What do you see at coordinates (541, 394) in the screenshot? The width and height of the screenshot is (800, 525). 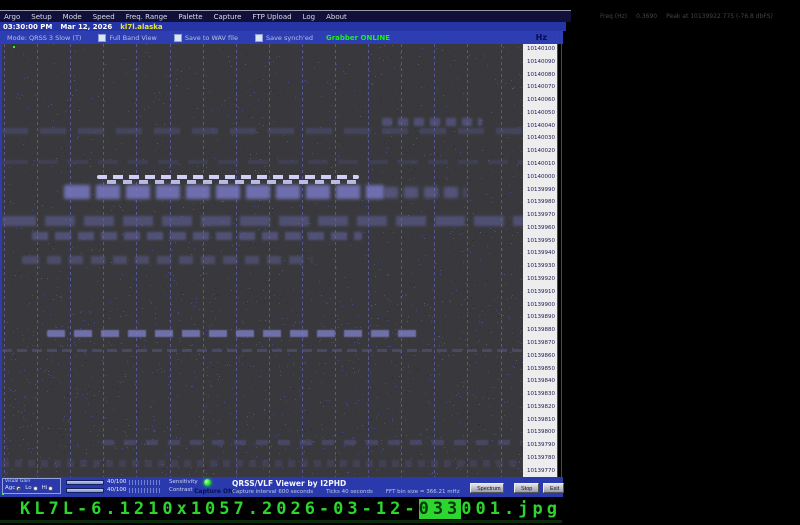 I see `freq-scale-label: 10139830` at bounding box center [541, 394].